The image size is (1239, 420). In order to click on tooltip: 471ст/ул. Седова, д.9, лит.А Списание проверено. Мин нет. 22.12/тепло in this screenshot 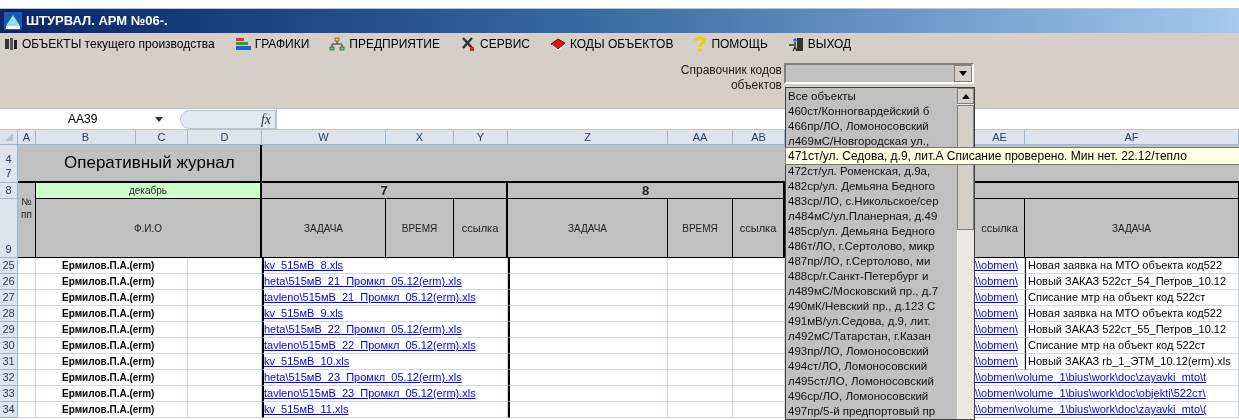, I will do `click(1012, 156)`.